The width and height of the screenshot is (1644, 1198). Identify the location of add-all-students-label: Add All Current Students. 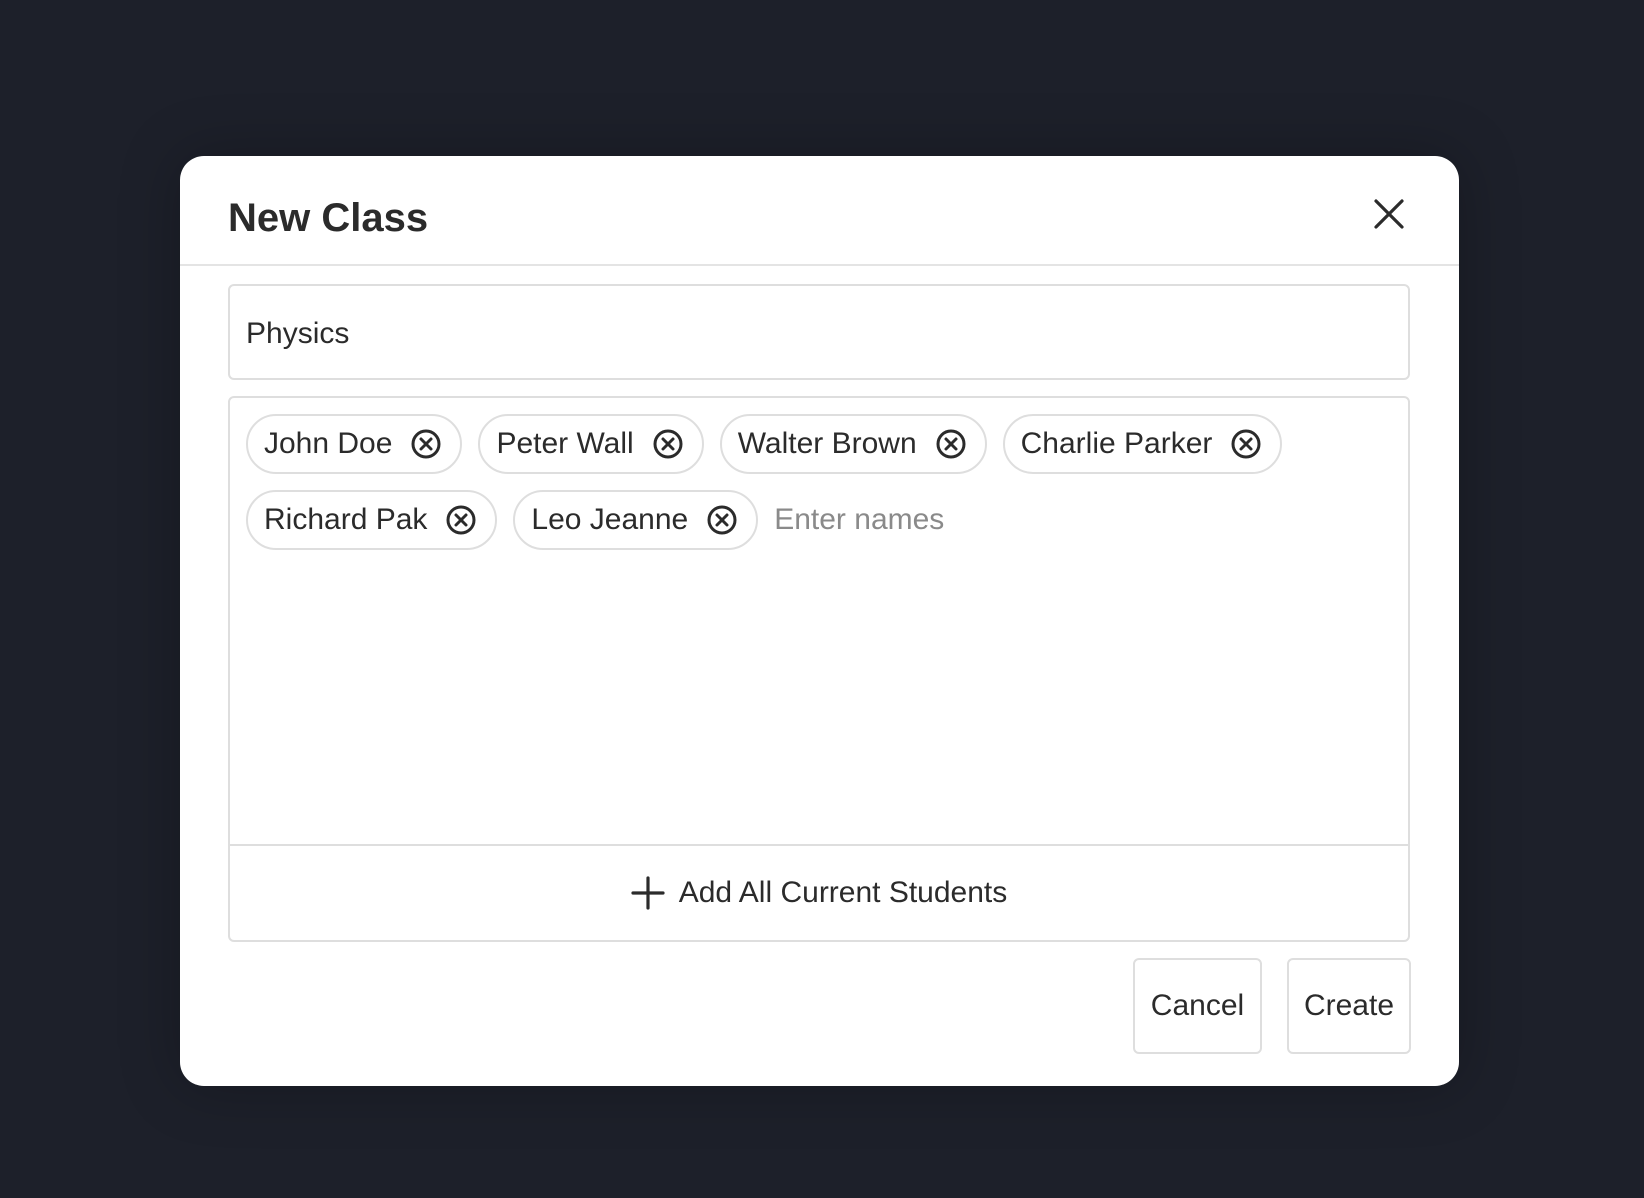
(843, 892).